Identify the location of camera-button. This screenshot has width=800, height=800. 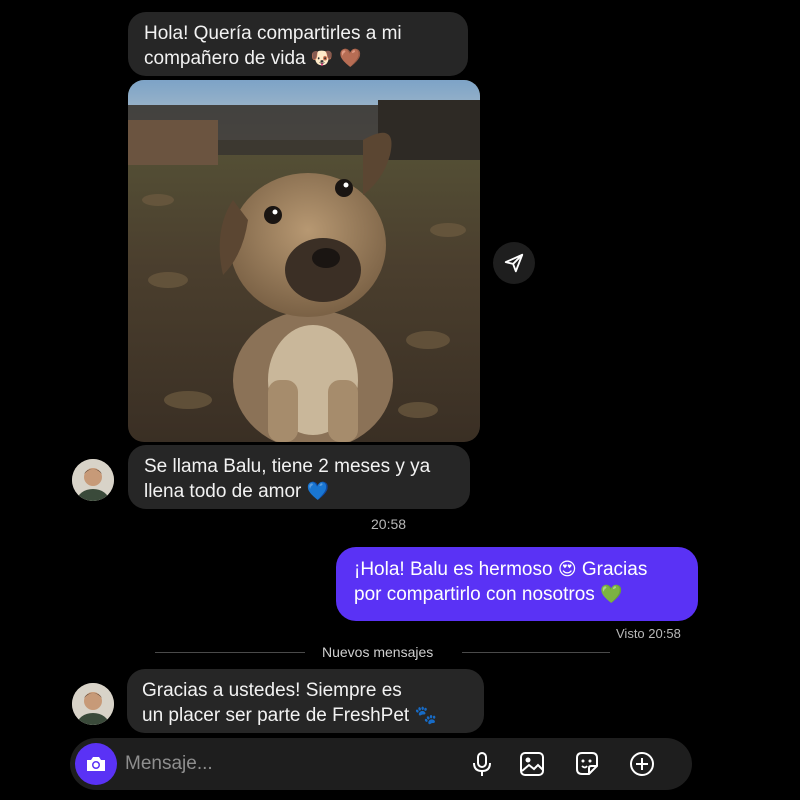
(96, 764).